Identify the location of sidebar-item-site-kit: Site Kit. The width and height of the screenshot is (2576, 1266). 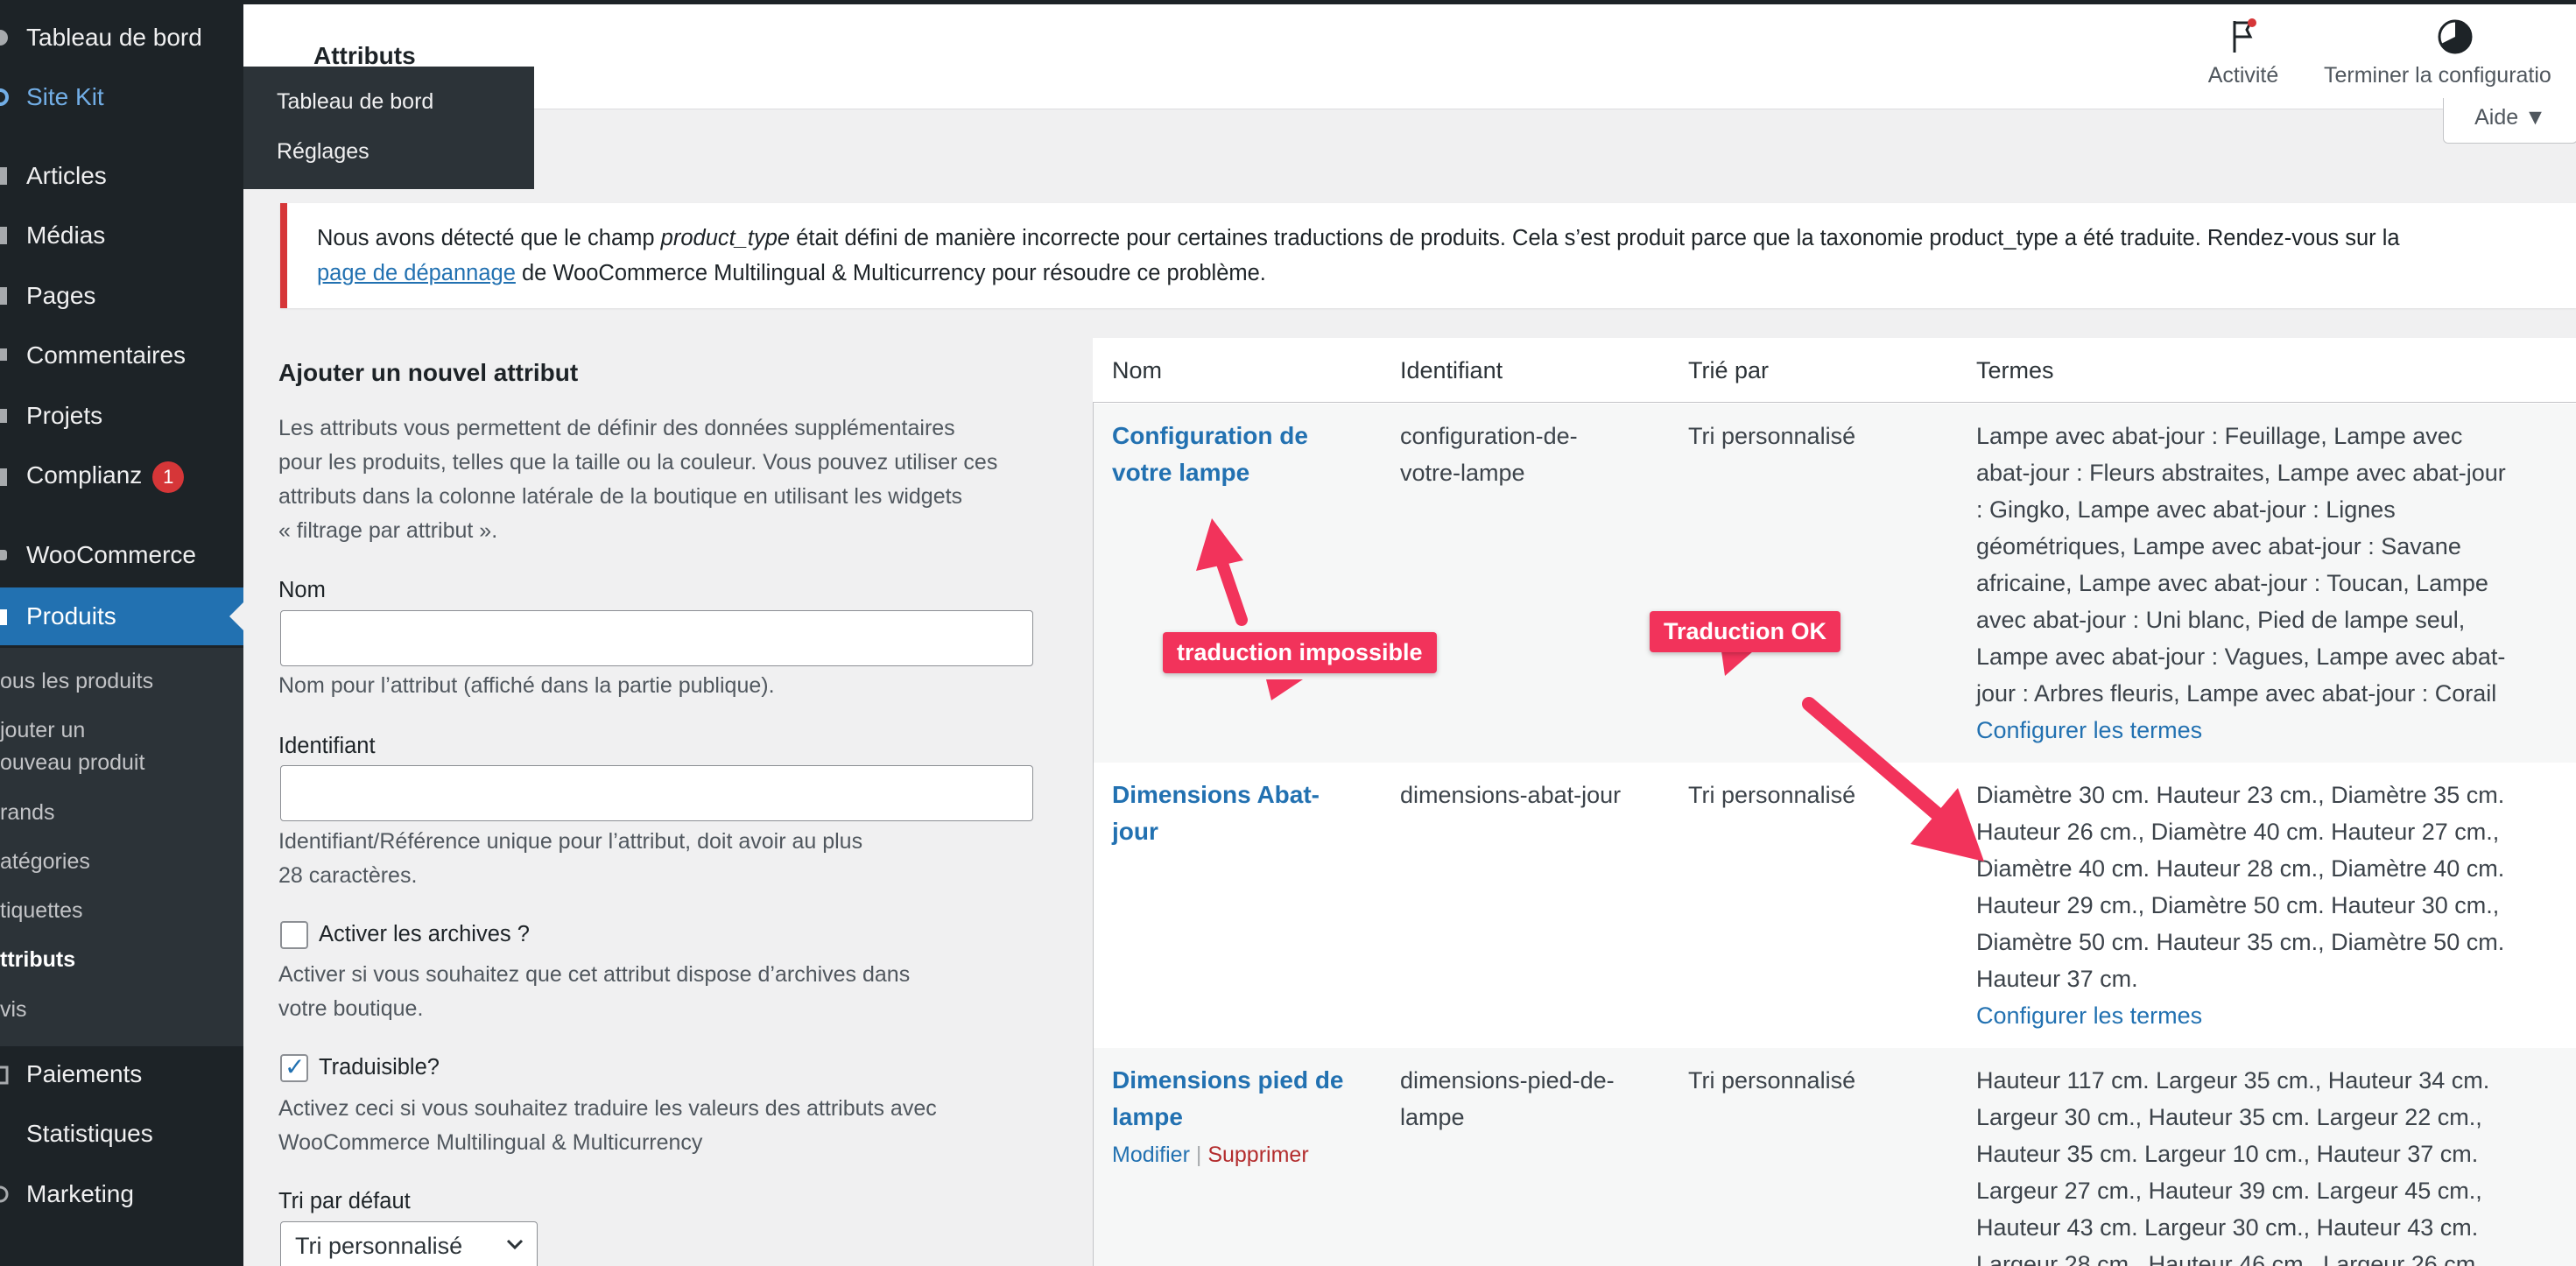
(121, 97).